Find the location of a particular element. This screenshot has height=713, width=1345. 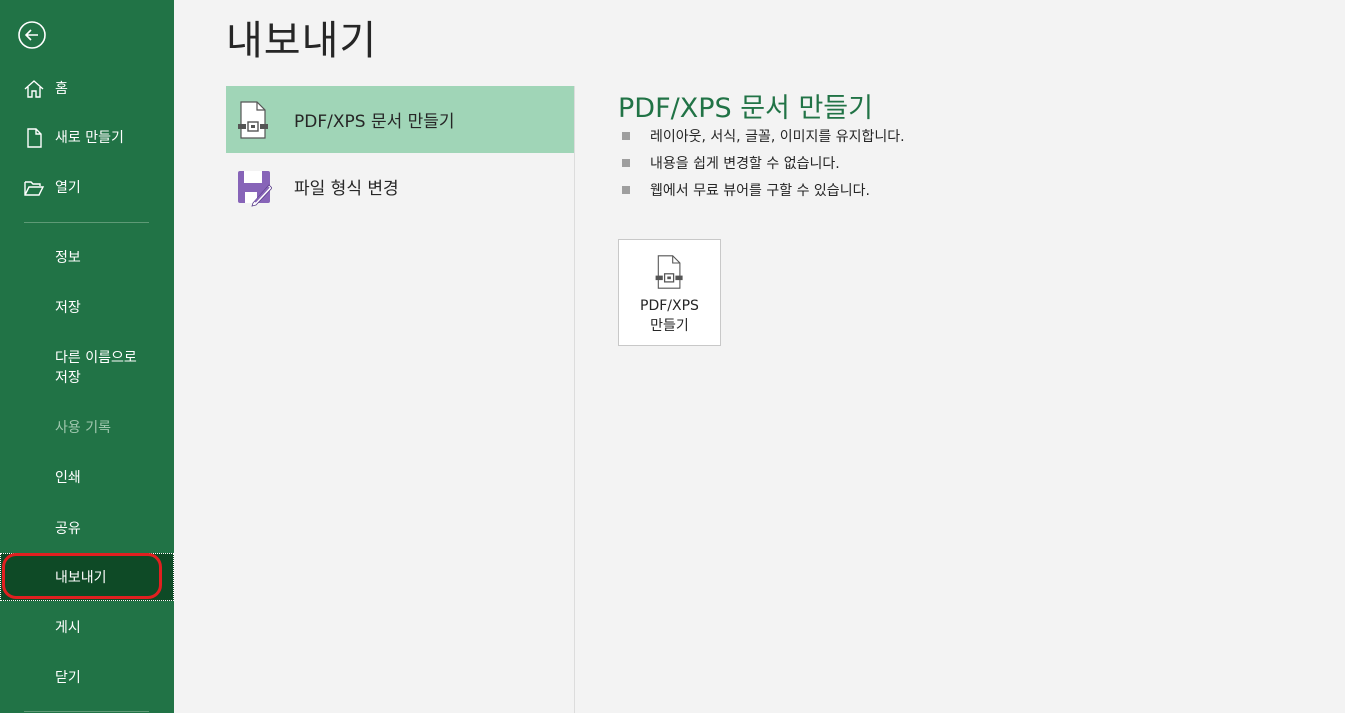

nav-item-export: 내보내기 is located at coordinates (87, 577).